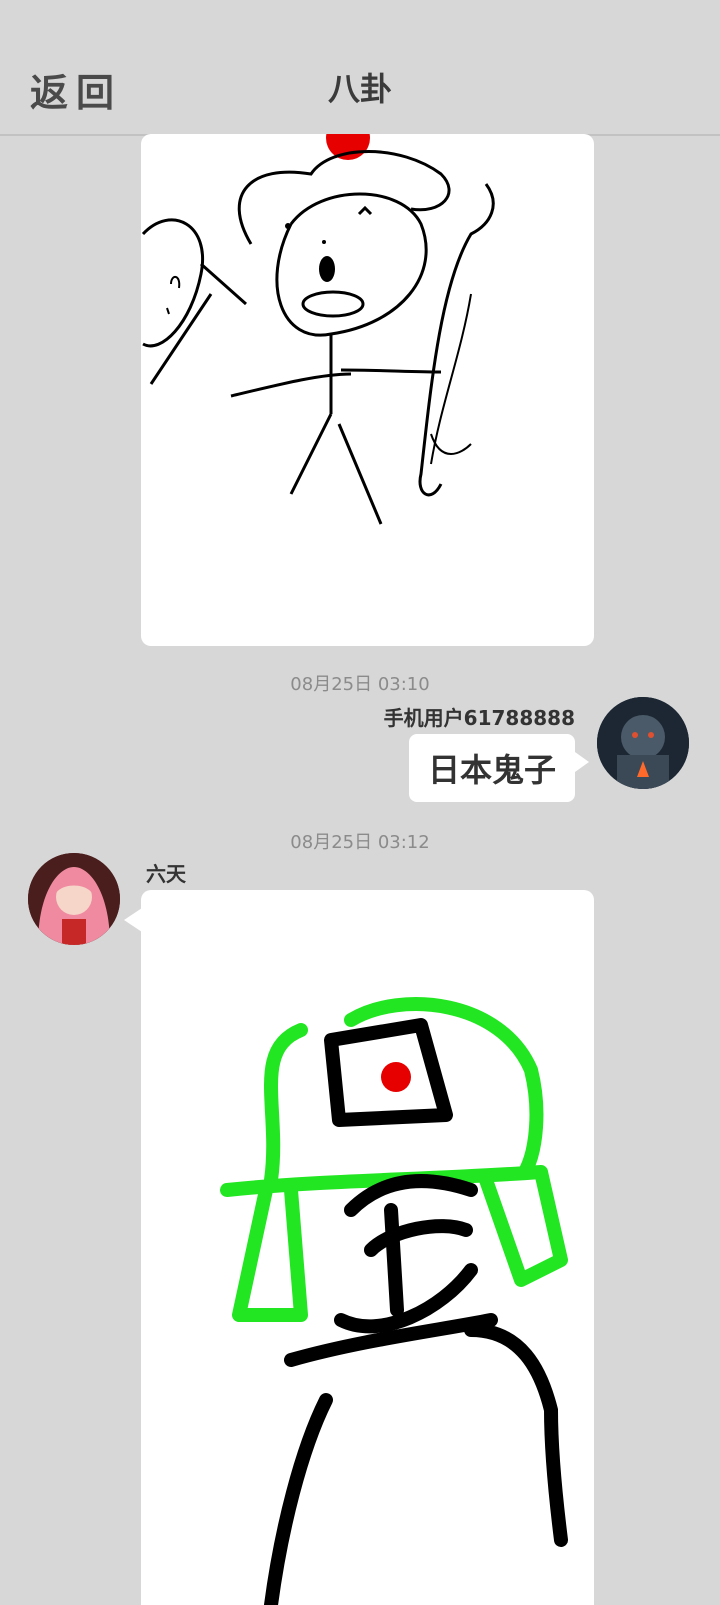  What do you see at coordinates (643, 743) in the screenshot?
I see `avatar-robot-icon` at bounding box center [643, 743].